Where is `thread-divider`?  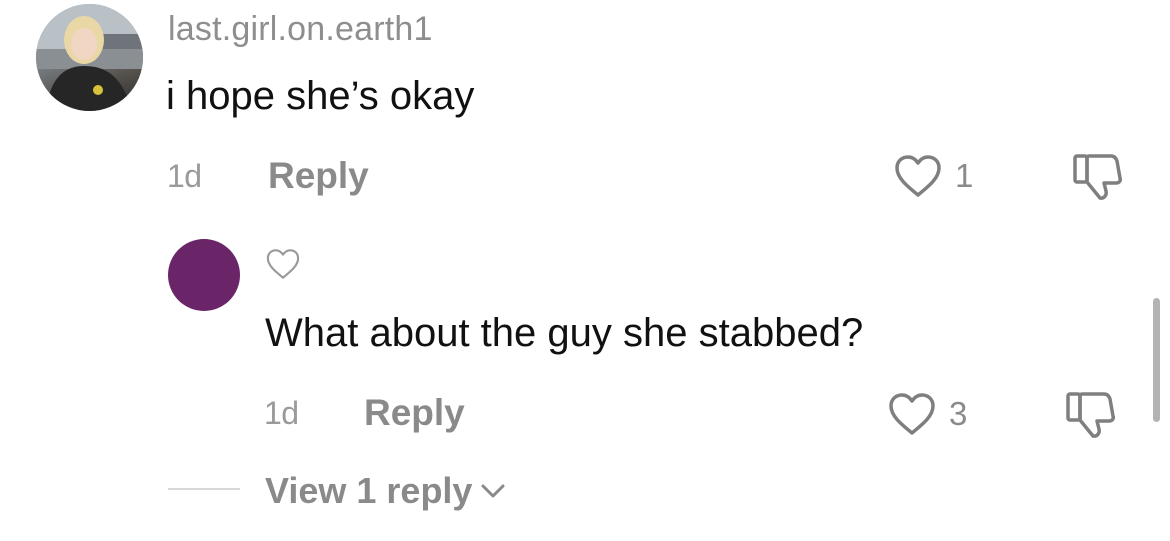
thread-divider is located at coordinates (204, 489).